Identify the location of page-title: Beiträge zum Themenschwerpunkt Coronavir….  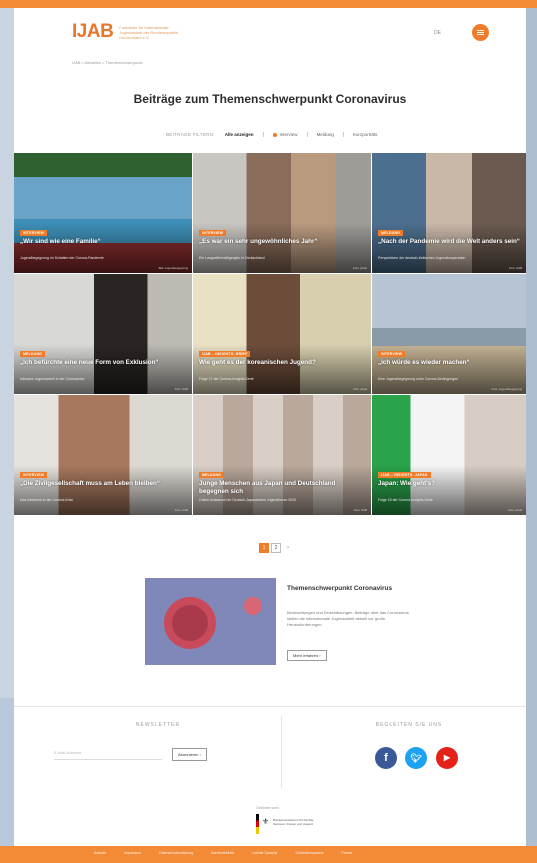
(270, 99).